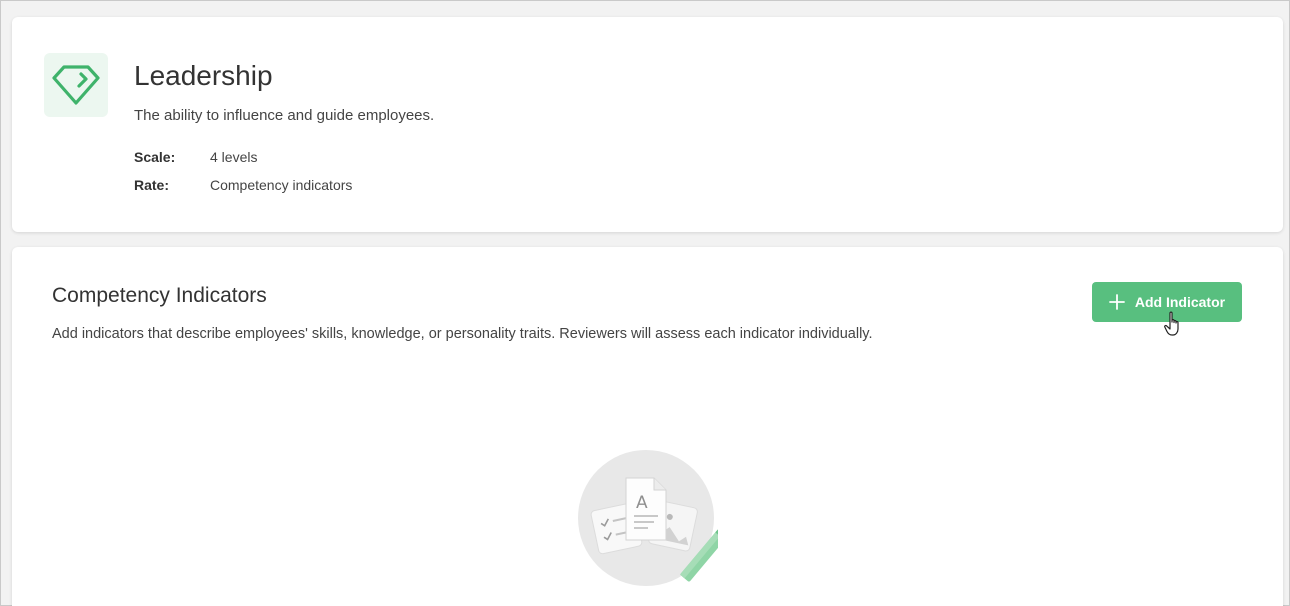 The width and height of the screenshot is (1290, 606). I want to click on rate-value: Competency indicators, so click(281, 185).